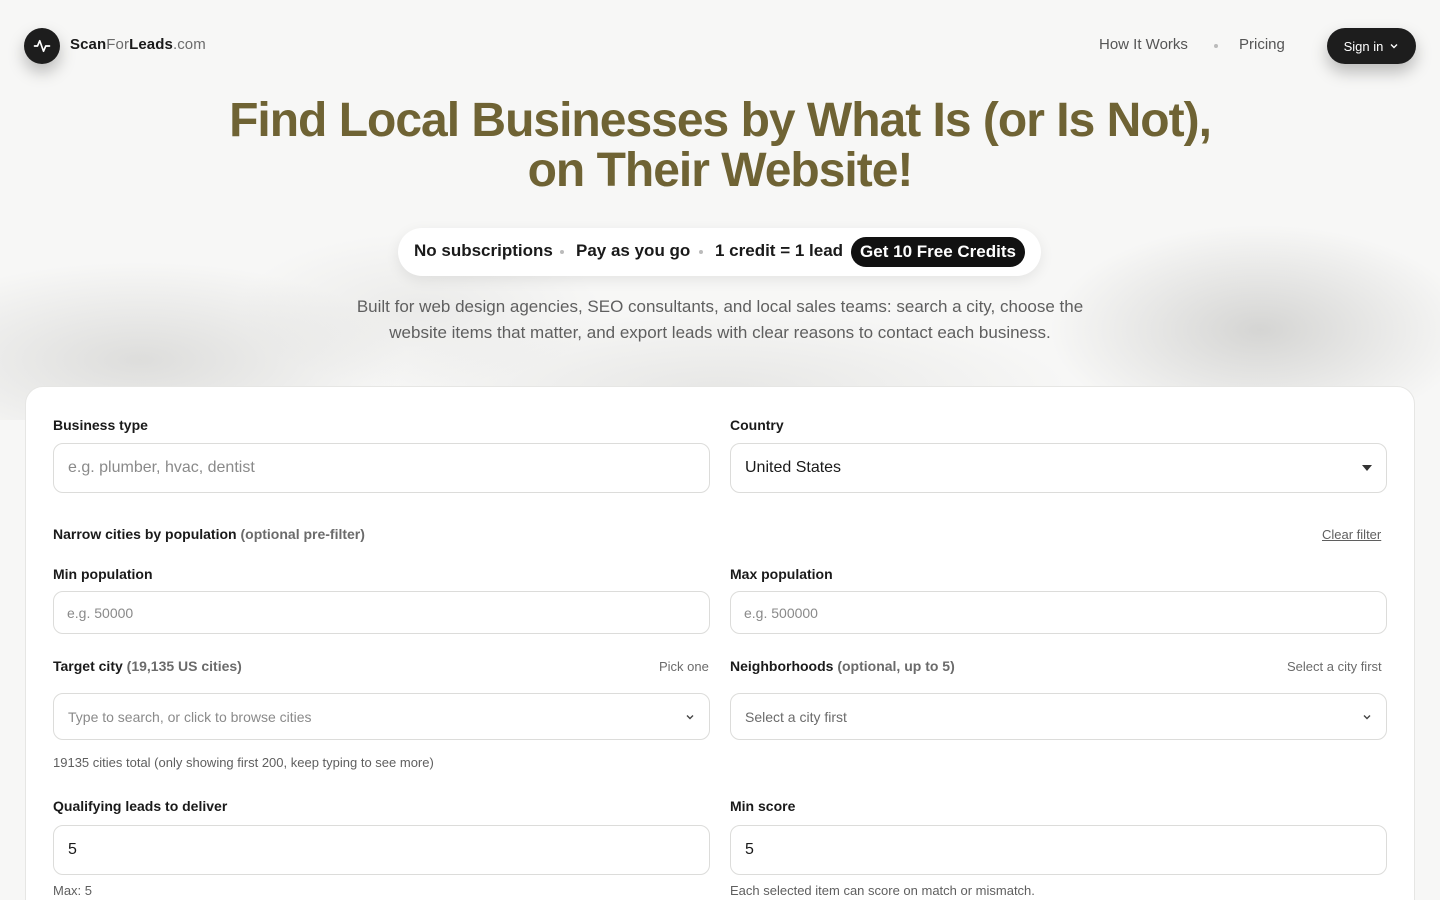  Describe the element at coordinates (138, 44) in the screenshot. I see `brand-name: ScanForLeads.com` at that location.